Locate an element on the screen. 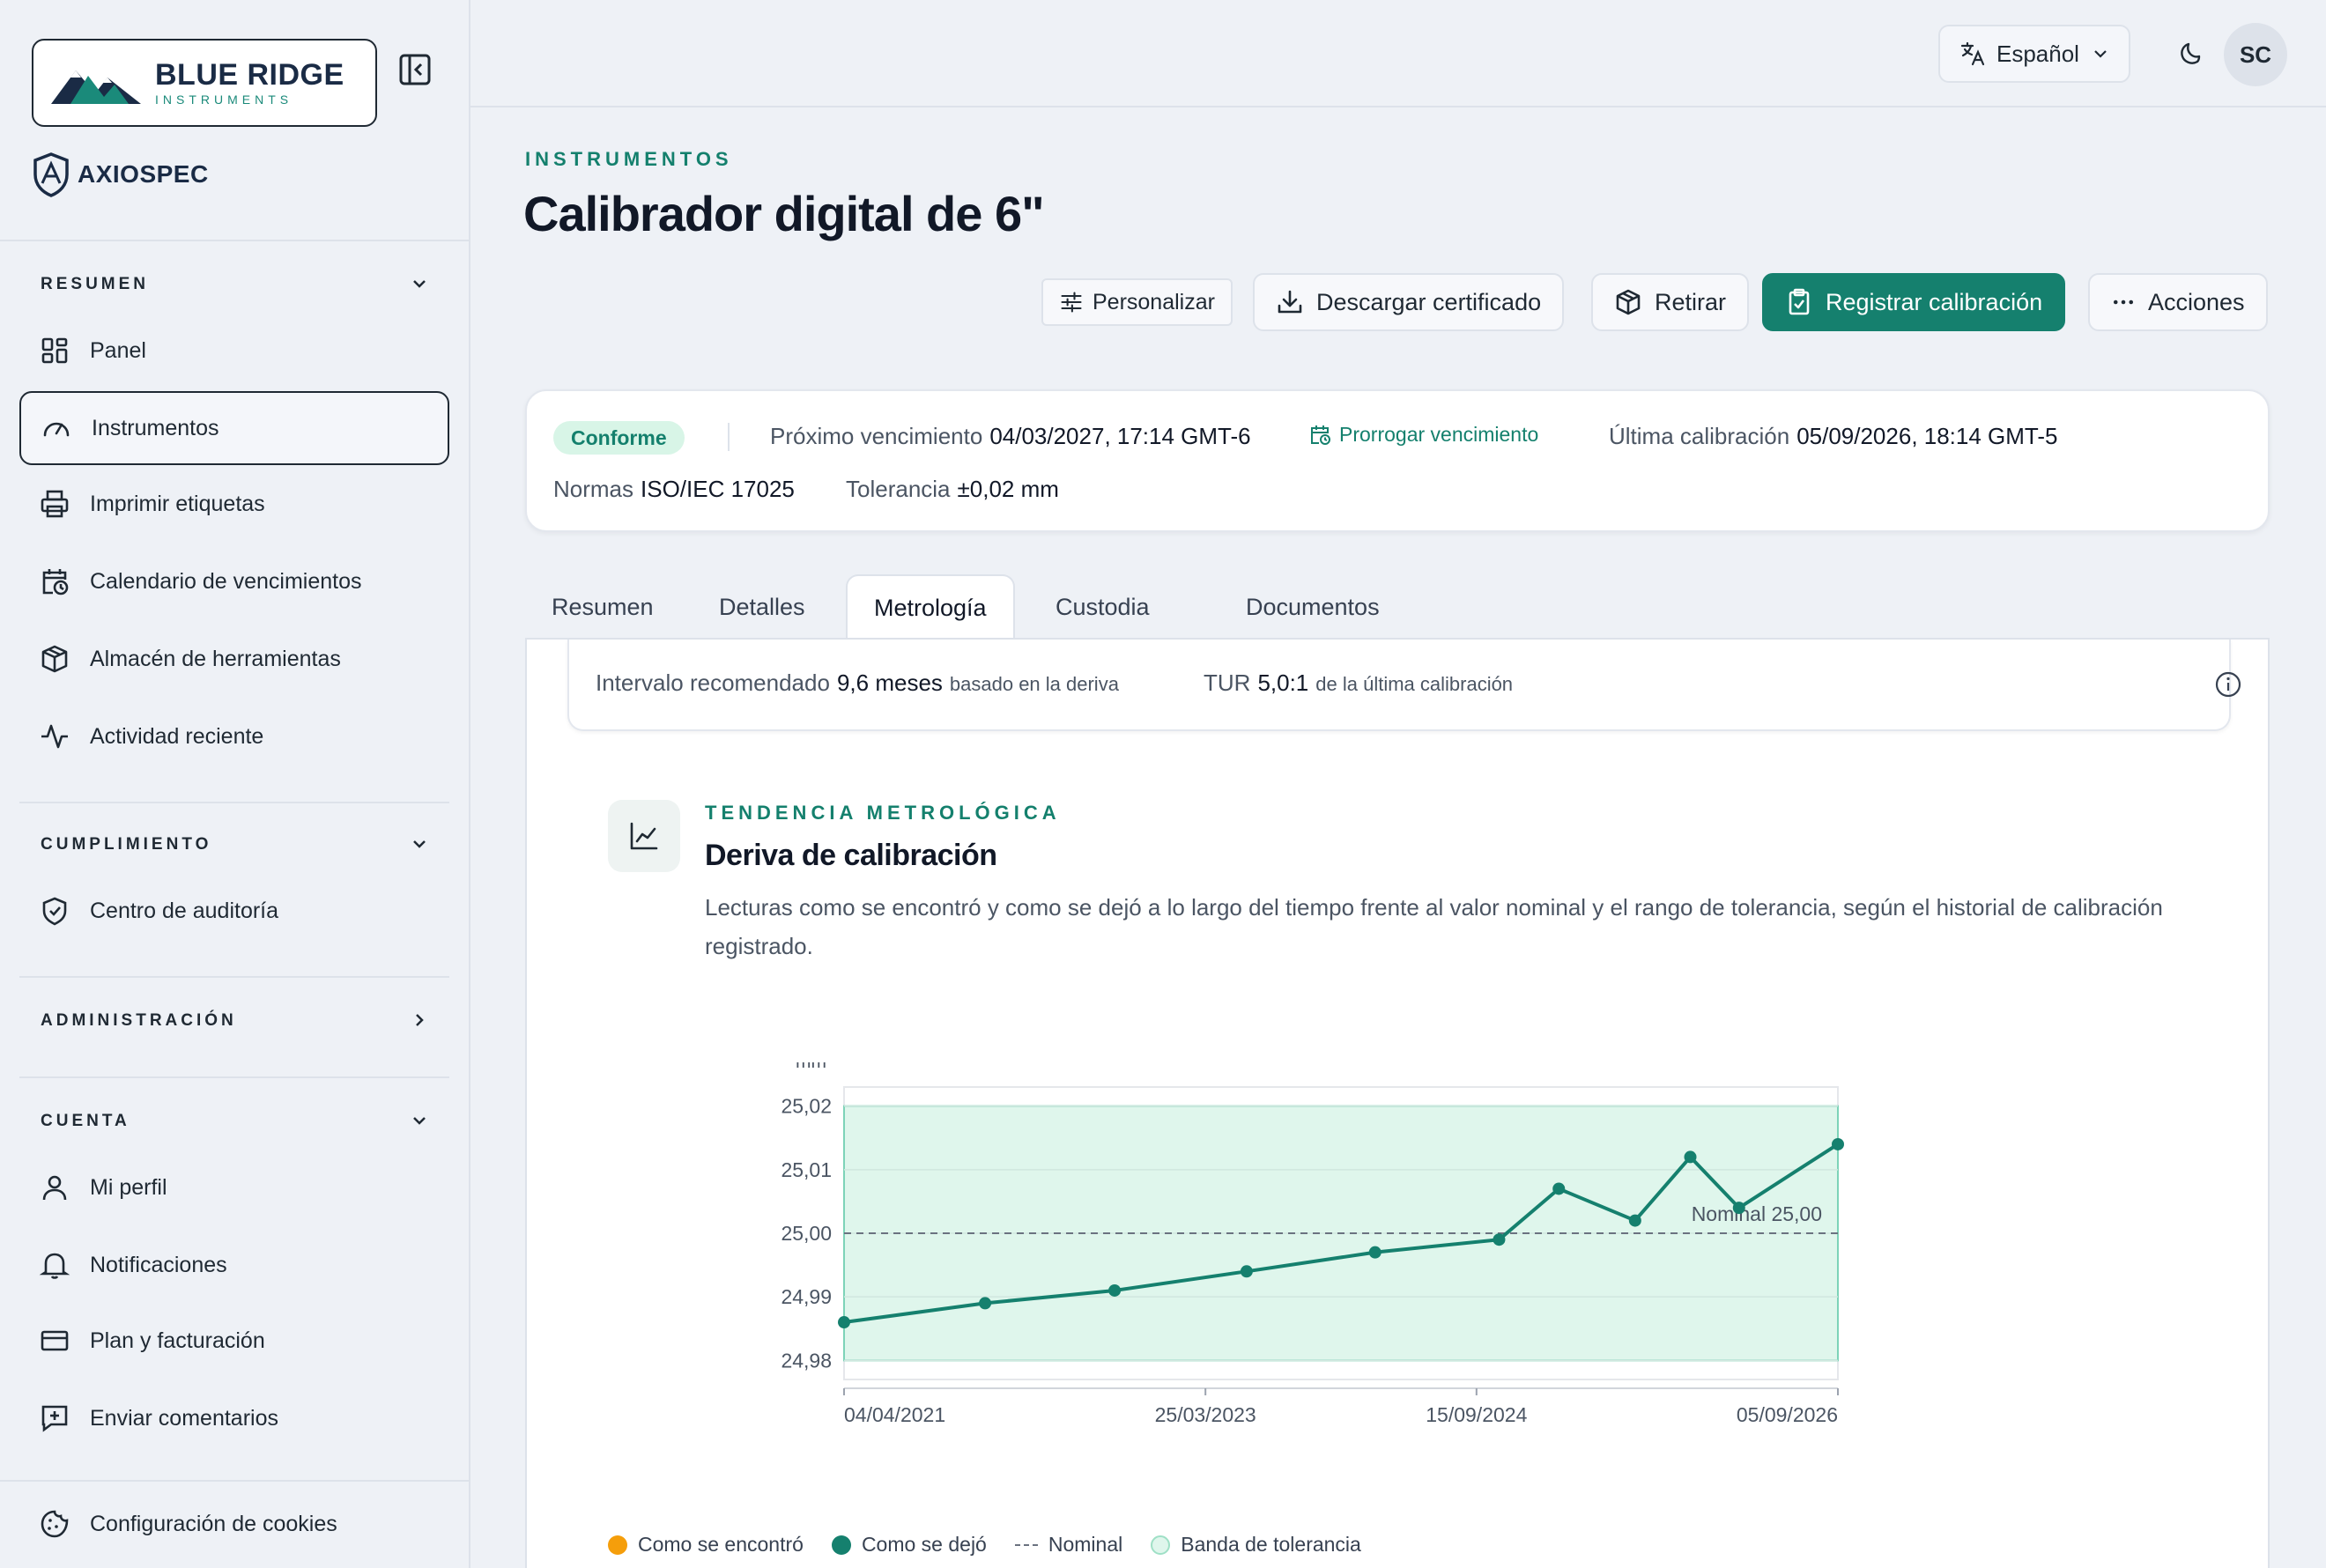 This screenshot has height=1568, width=2326. next-due-label: Próximo vencimiento is located at coordinates (876, 436).